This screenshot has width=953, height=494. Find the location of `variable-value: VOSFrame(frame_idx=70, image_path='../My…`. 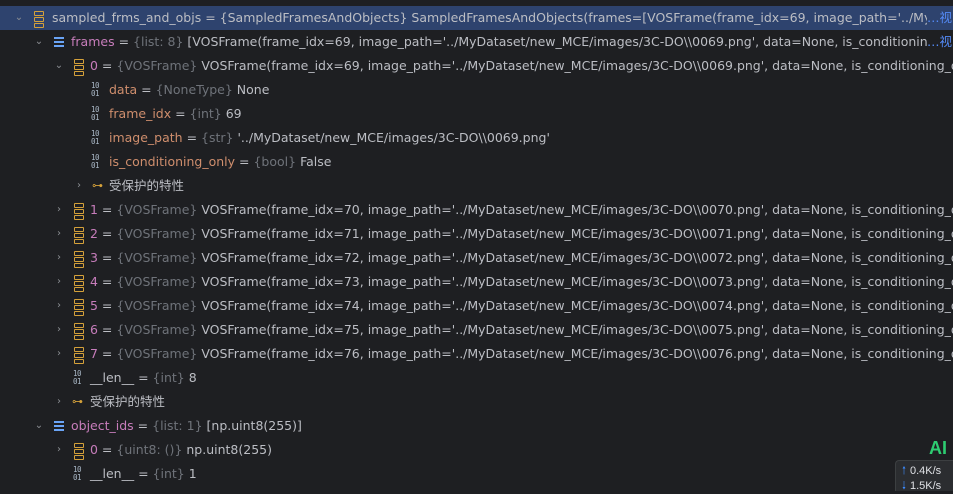

variable-value: VOSFrame(frame_idx=70, image_path='../My… is located at coordinates (577, 209).